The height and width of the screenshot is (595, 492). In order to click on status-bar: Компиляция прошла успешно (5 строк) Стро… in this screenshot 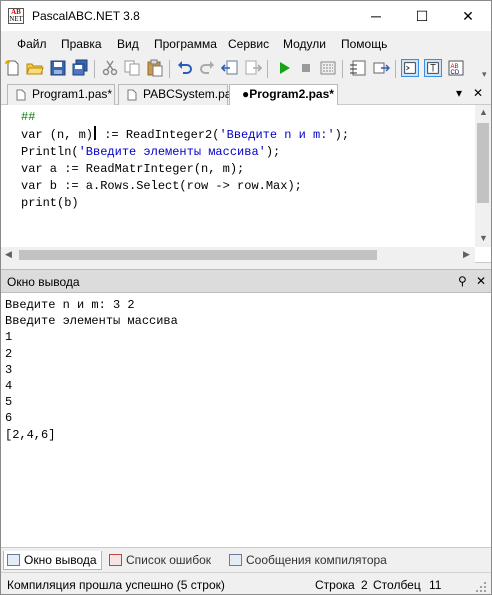, I will do `click(246, 583)`.